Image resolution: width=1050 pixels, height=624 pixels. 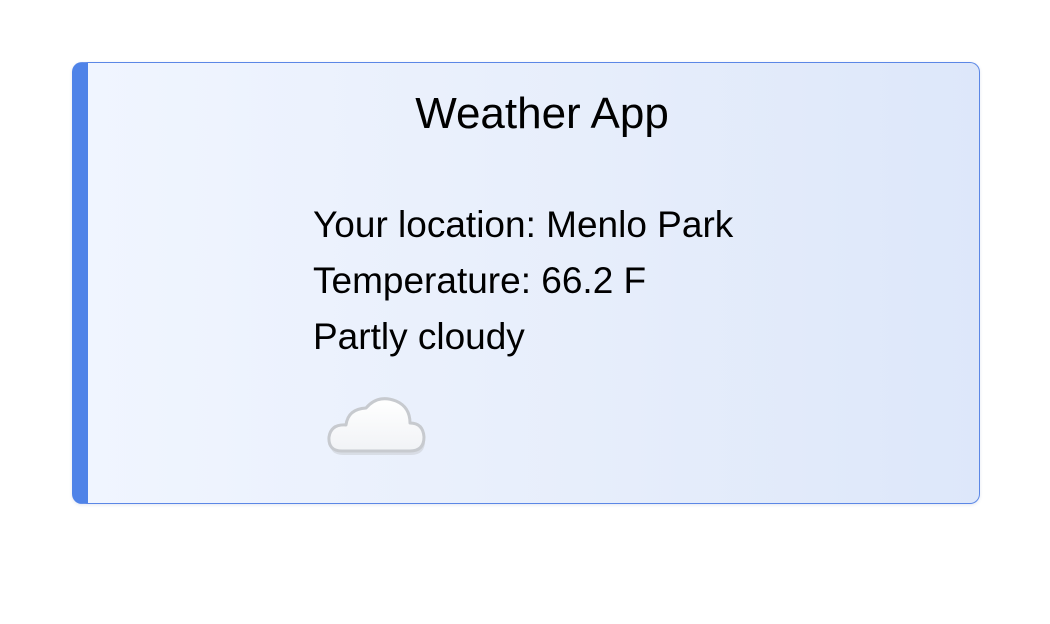 I want to click on night-partly-cloudy-icon, so click(x=377, y=411).